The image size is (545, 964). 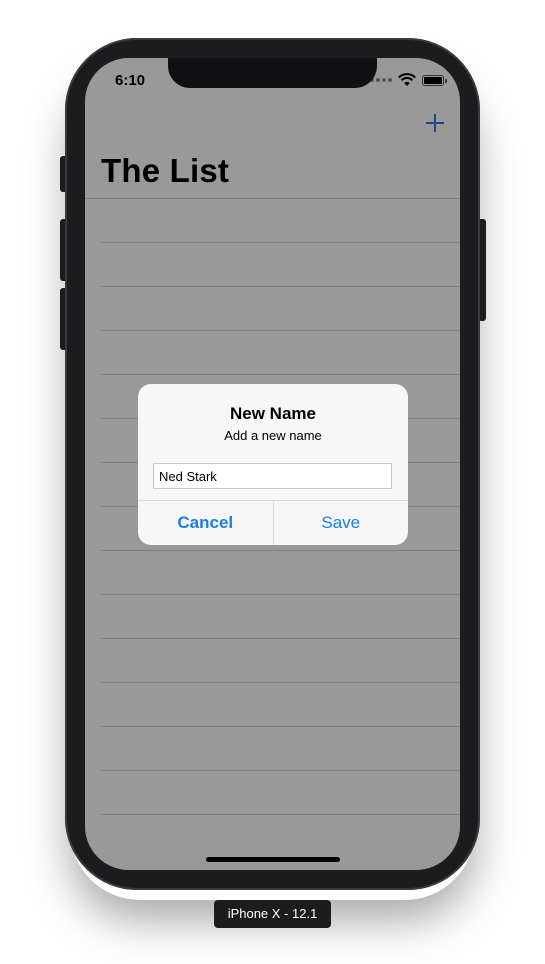 I want to click on save-button: Save, so click(x=341, y=523).